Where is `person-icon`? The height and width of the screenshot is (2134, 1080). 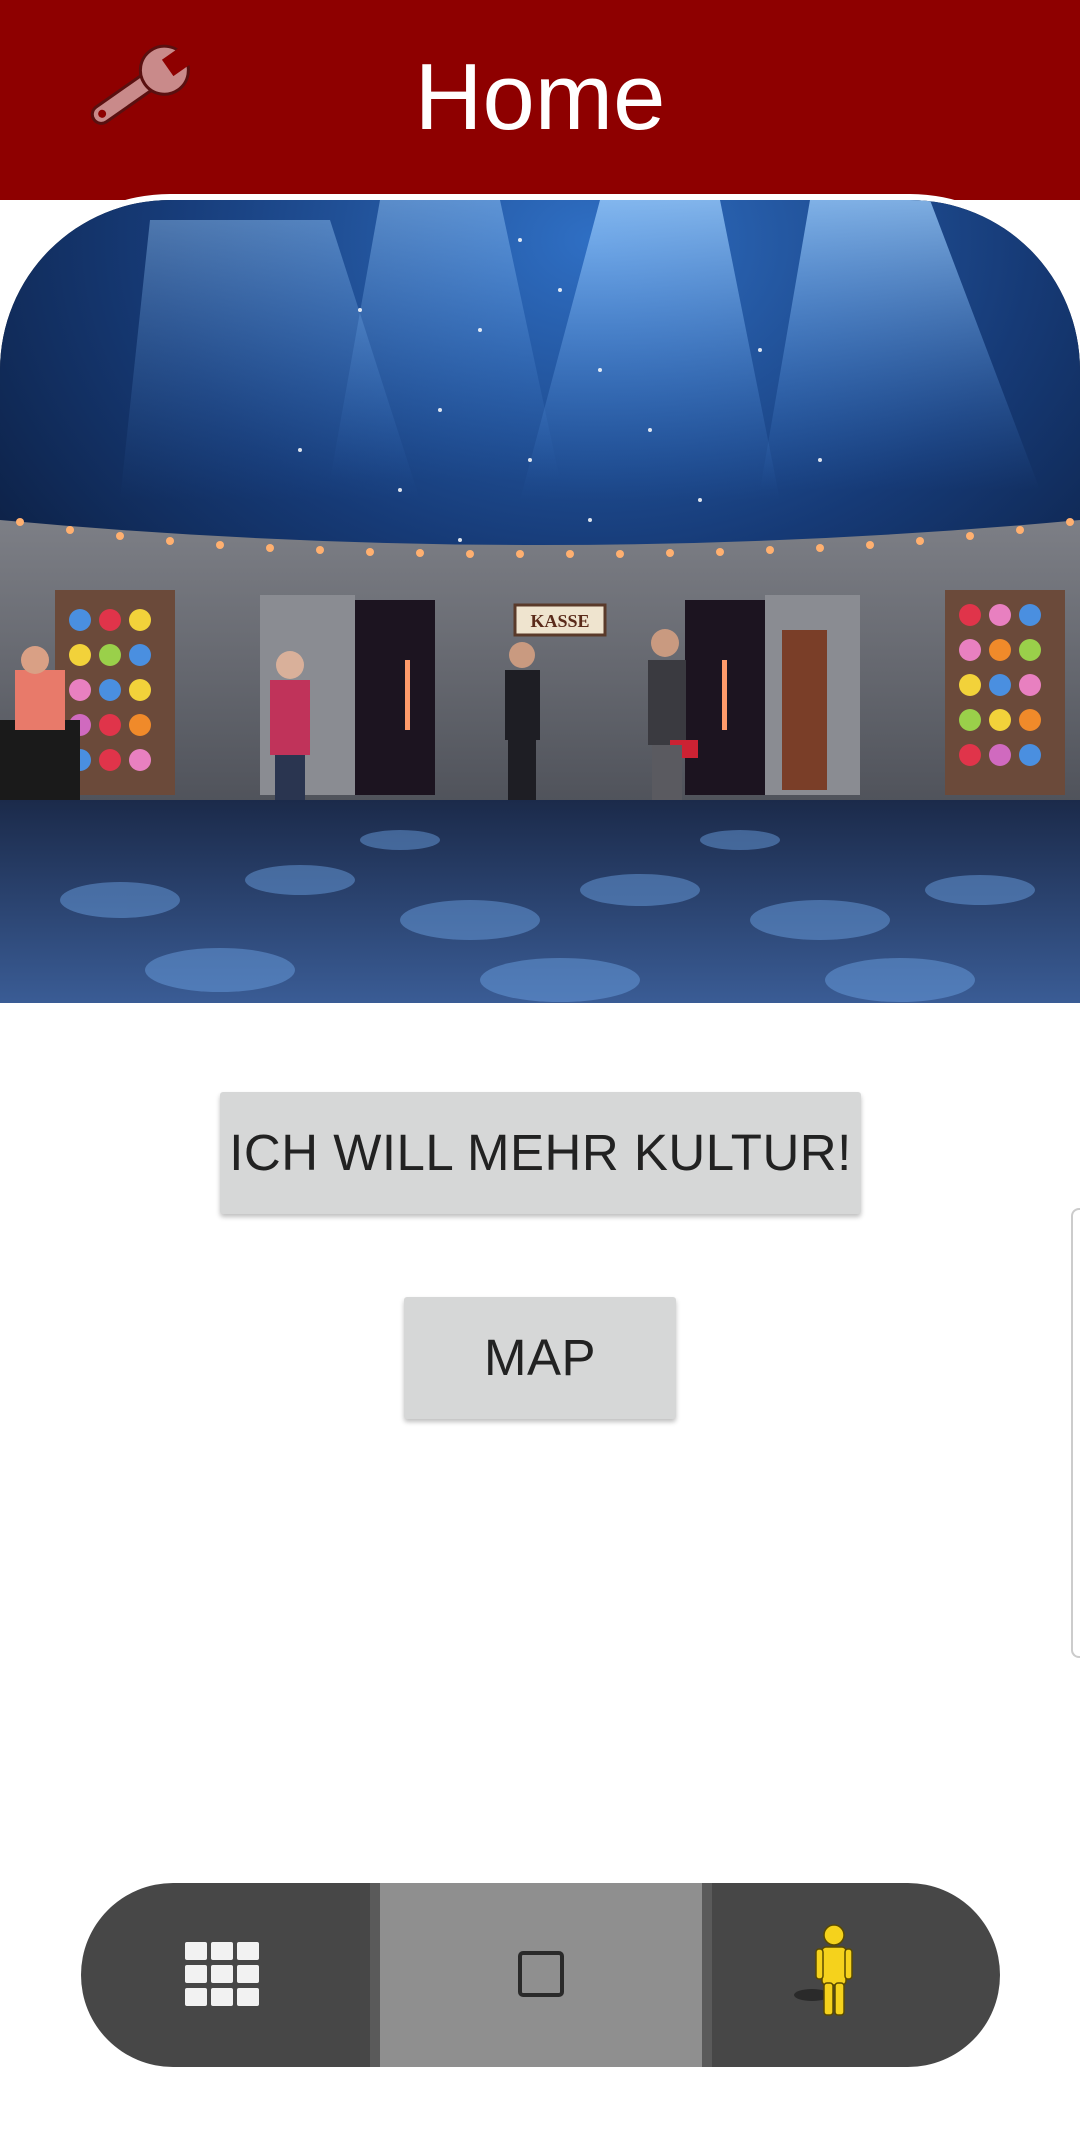 person-icon is located at coordinates (823, 1970).